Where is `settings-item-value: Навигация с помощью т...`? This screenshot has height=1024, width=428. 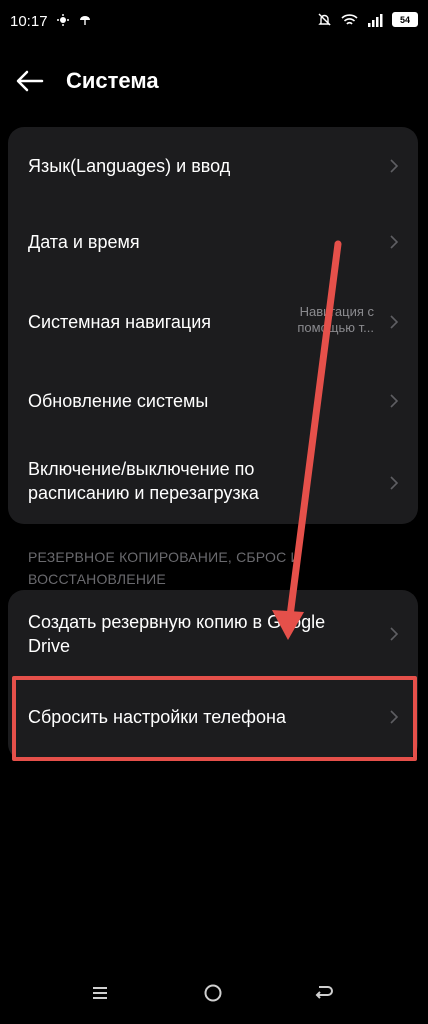 settings-item-value: Навигация с помощью т... is located at coordinates (335, 319).